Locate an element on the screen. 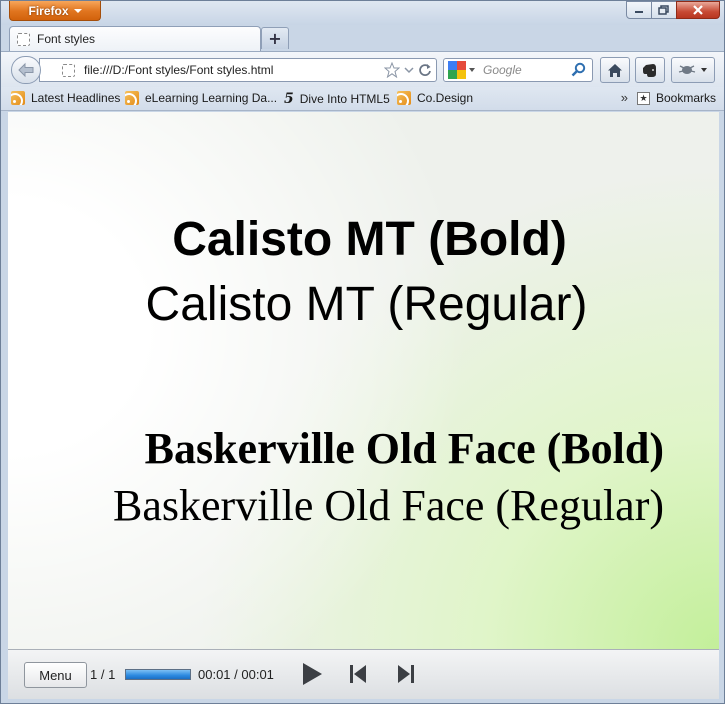 This screenshot has width=725, height=704. evernote-icon is located at coordinates (649, 70).